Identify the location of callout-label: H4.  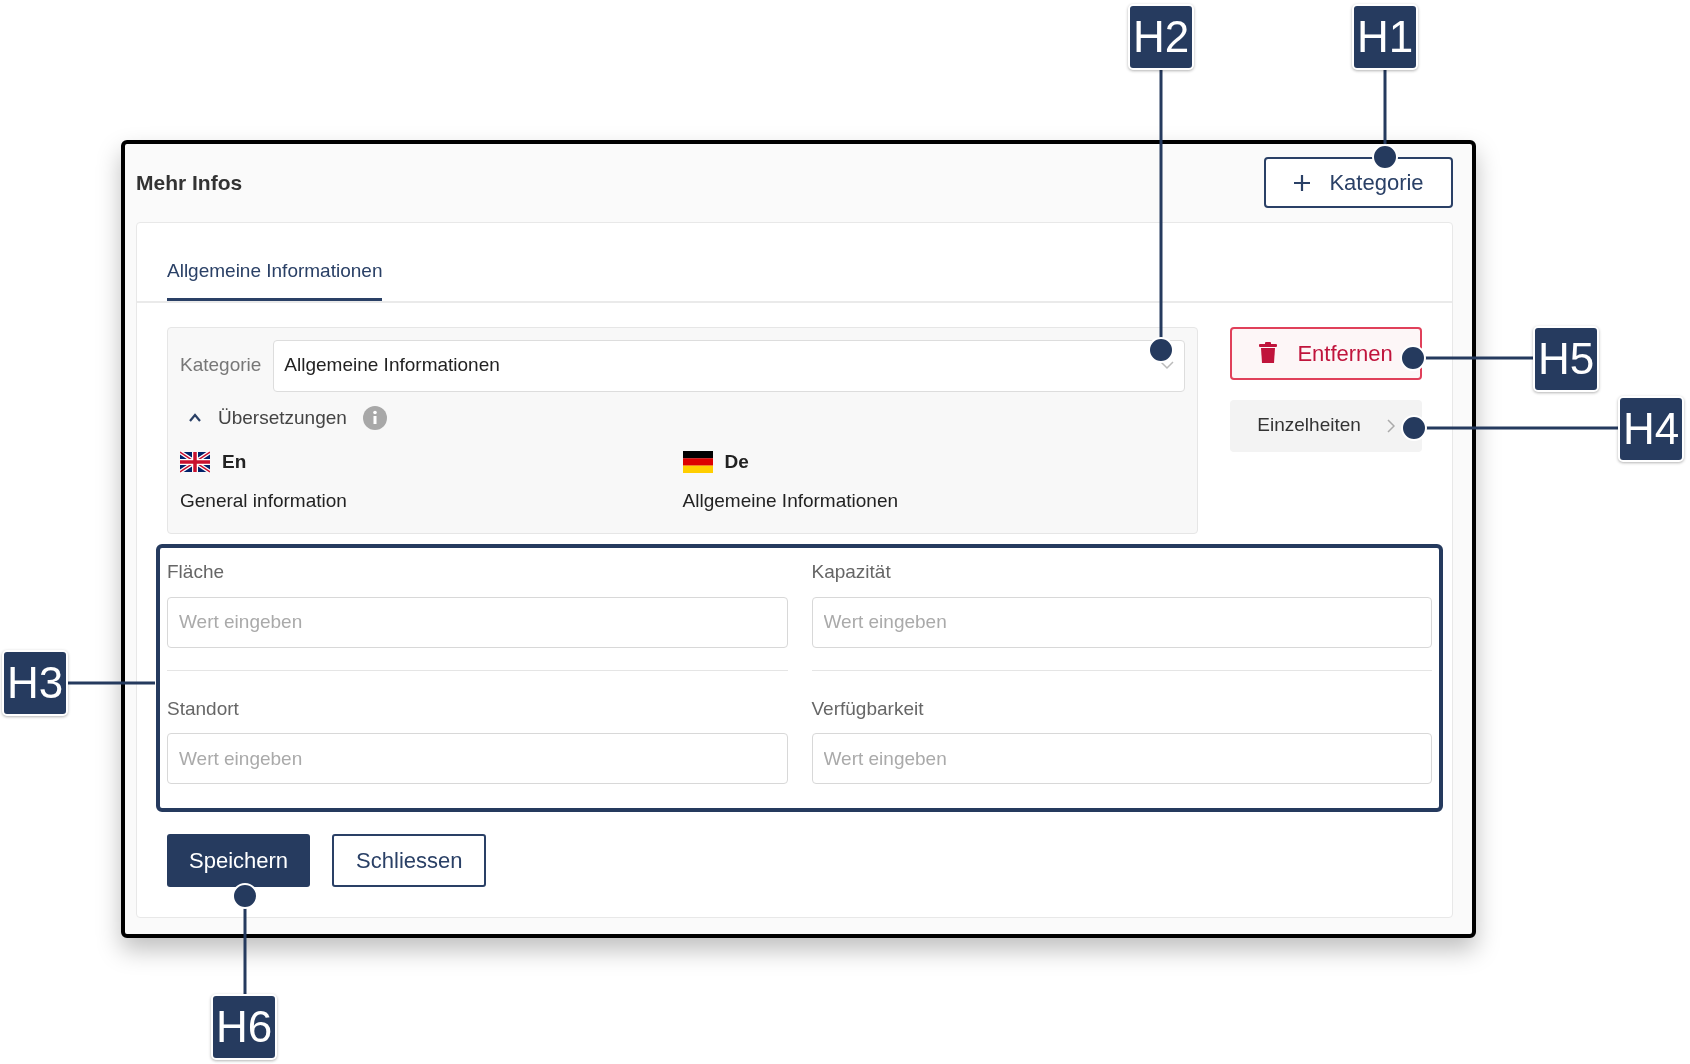
(1651, 429).